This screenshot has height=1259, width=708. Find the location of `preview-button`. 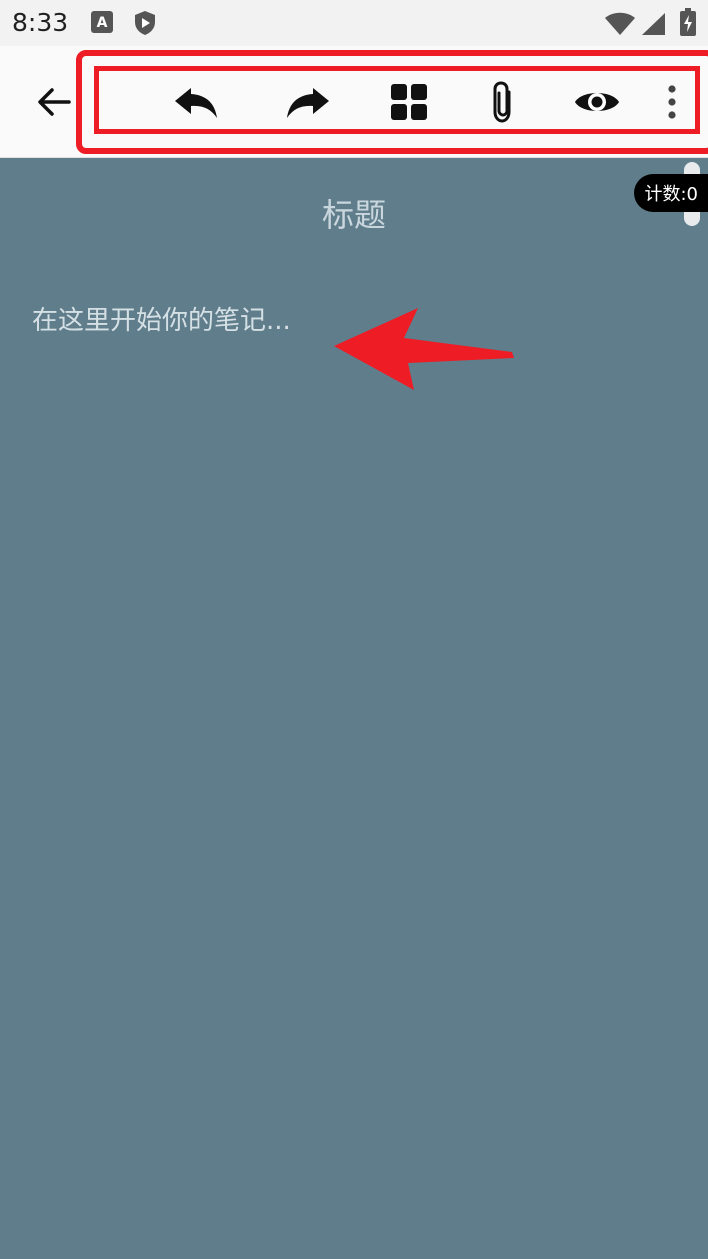

preview-button is located at coordinates (597, 104).